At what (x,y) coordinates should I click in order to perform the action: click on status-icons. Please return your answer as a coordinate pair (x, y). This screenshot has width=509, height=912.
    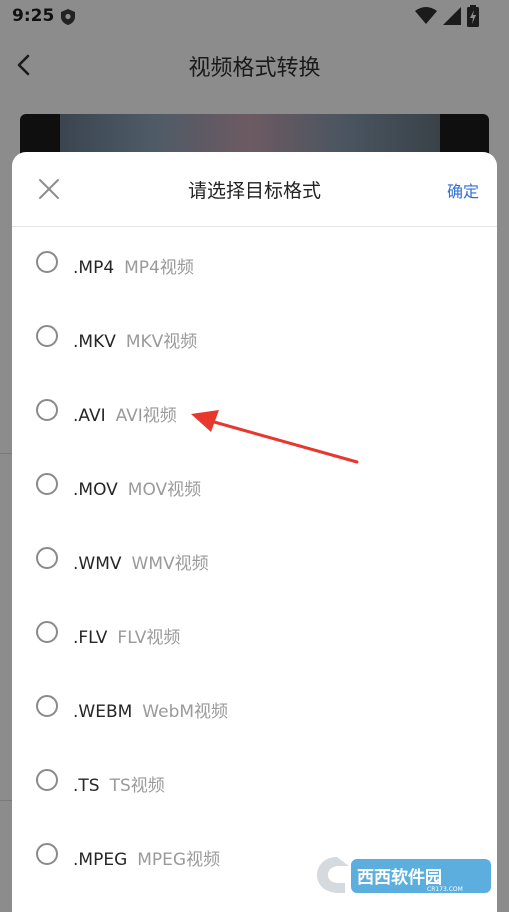
    Looking at the image, I should click on (447, 16).